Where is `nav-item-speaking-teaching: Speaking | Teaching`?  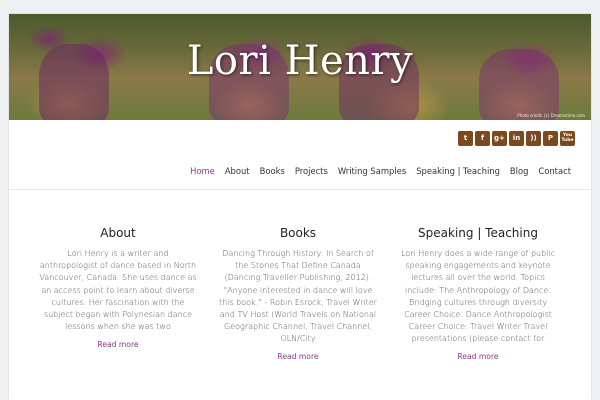
nav-item-speaking-teaching: Speaking | Teaching is located at coordinates (458, 171).